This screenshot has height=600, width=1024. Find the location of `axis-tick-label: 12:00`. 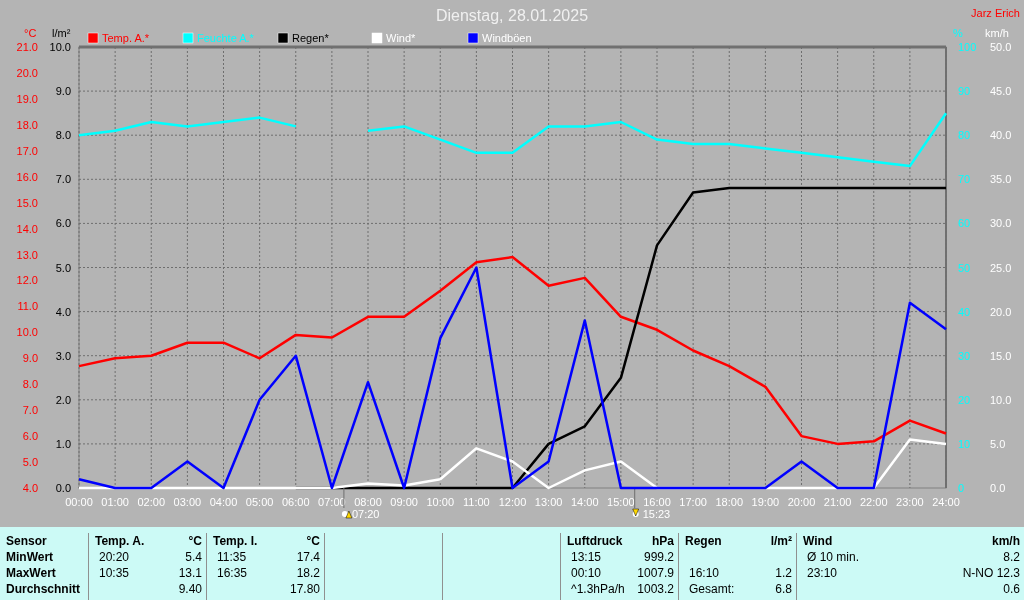

axis-tick-label: 12:00 is located at coordinates (512, 502).